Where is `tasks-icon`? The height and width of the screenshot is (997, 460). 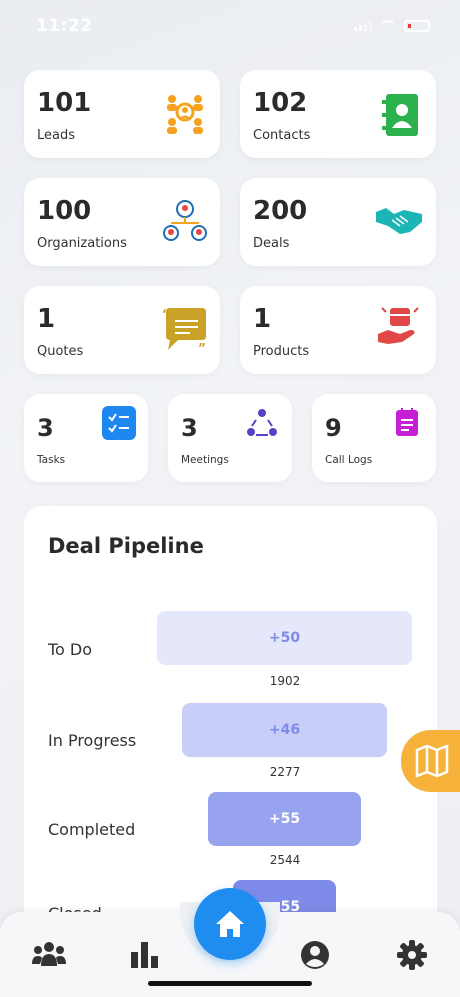
tasks-icon is located at coordinates (119, 423).